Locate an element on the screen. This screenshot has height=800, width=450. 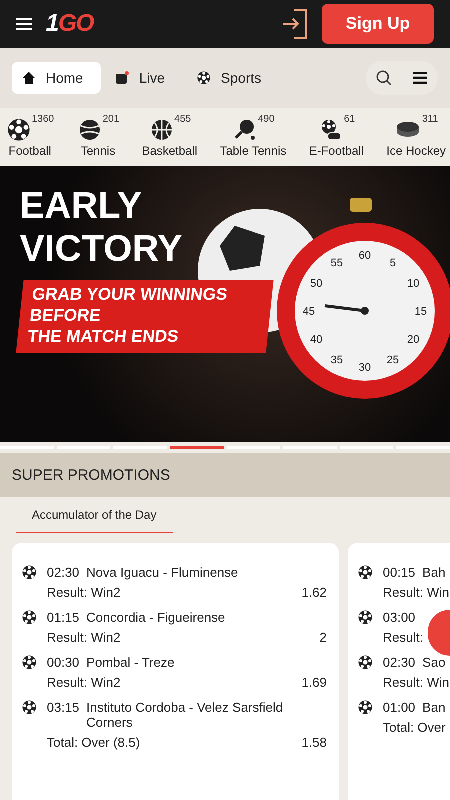
login-icon is located at coordinates (295, 24).